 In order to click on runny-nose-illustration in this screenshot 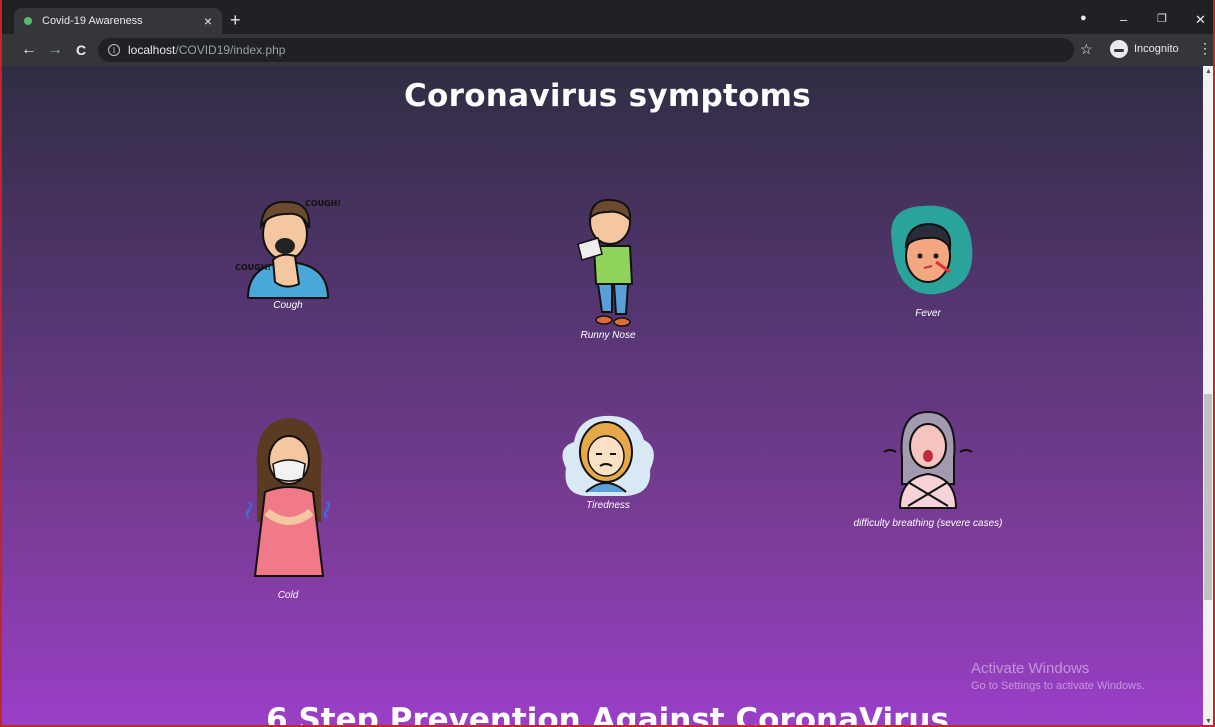, I will do `click(605, 262)`.